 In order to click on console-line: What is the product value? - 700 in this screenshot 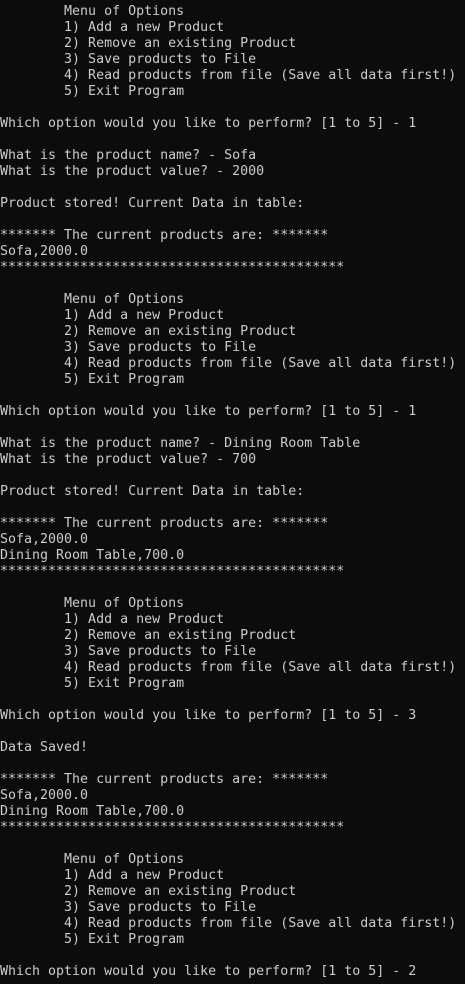, I will do `click(128, 459)`.